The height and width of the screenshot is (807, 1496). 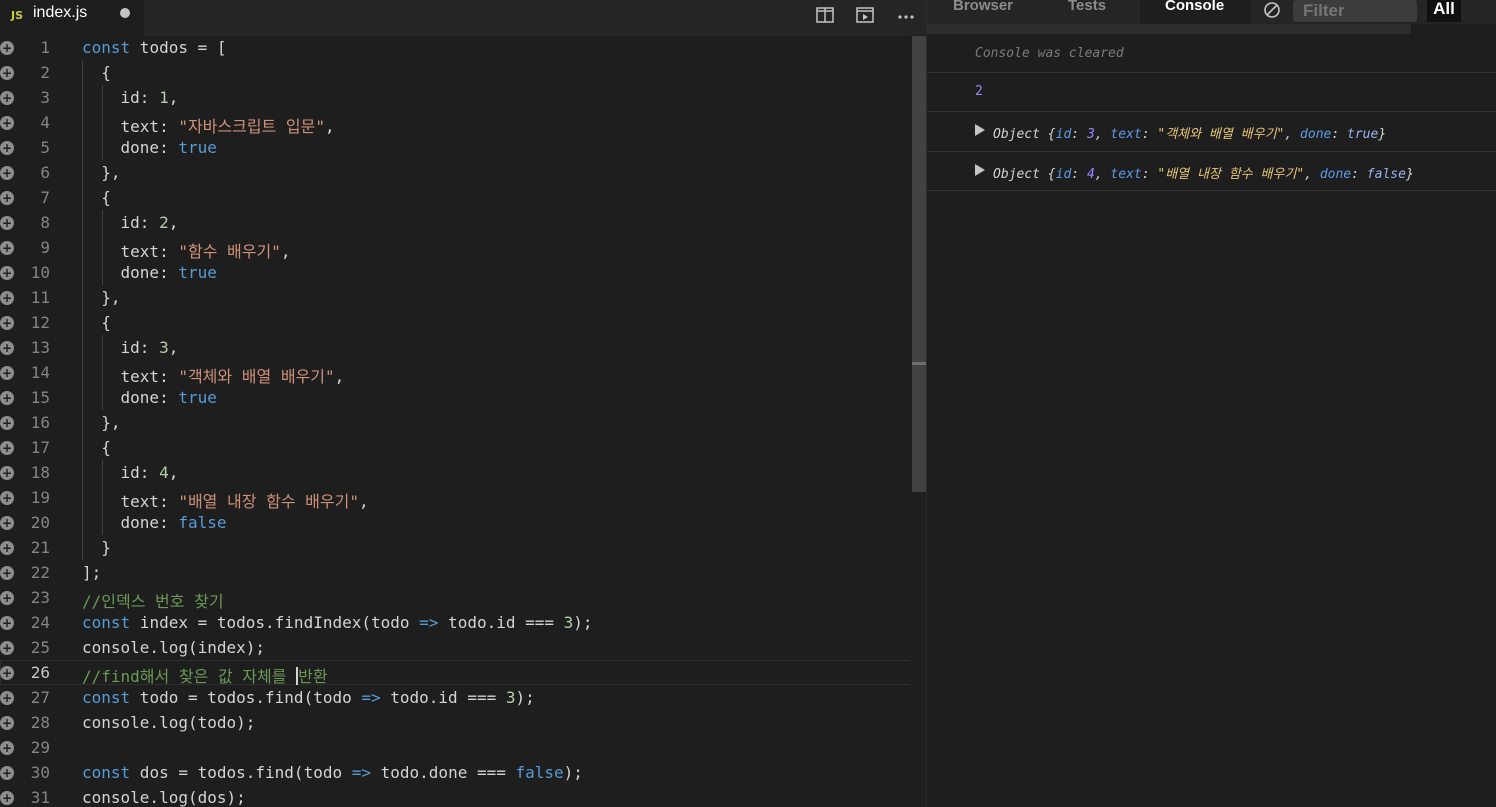 What do you see at coordinates (164, 797) in the screenshot?
I see `code-text: console.log(dos);` at bounding box center [164, 797].